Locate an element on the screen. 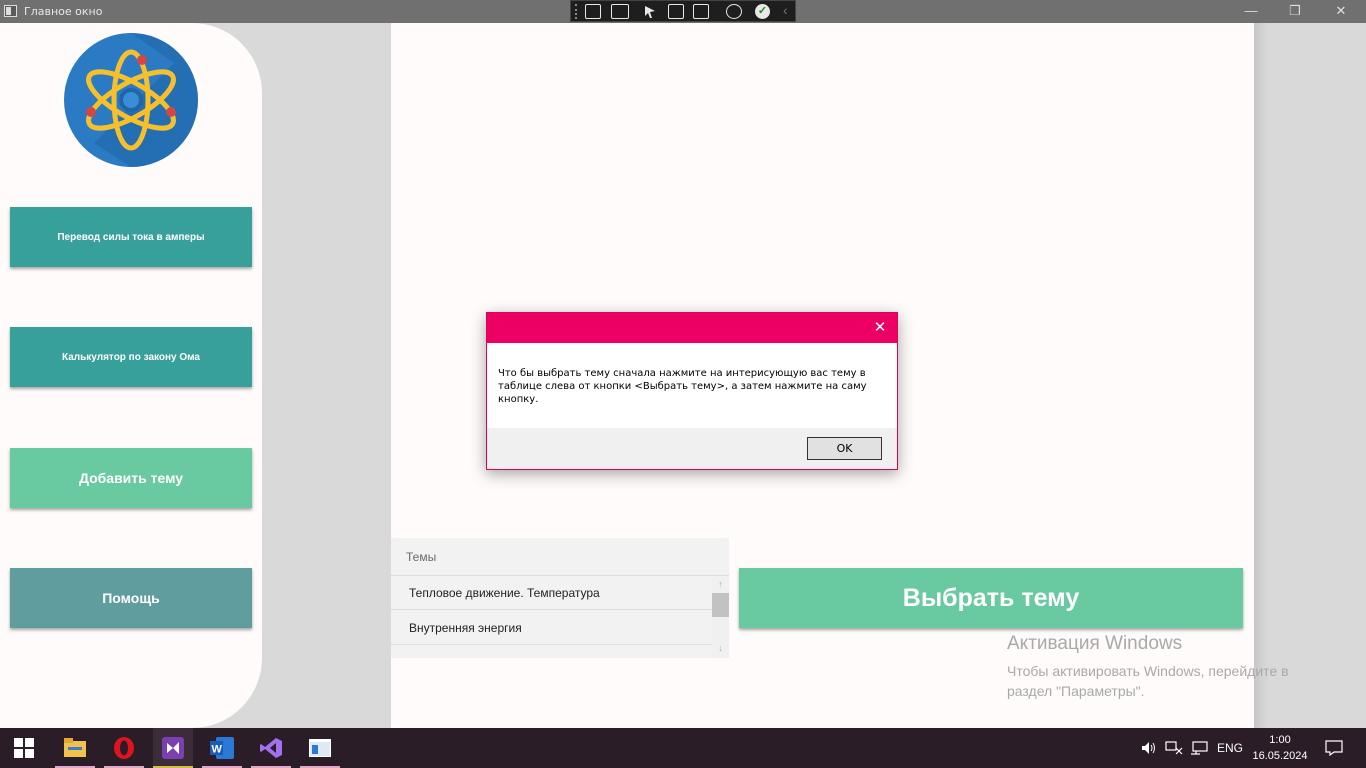 This screenshot has height=768, width=1366. pointer-select-icon is located at coordinates (651, 11).